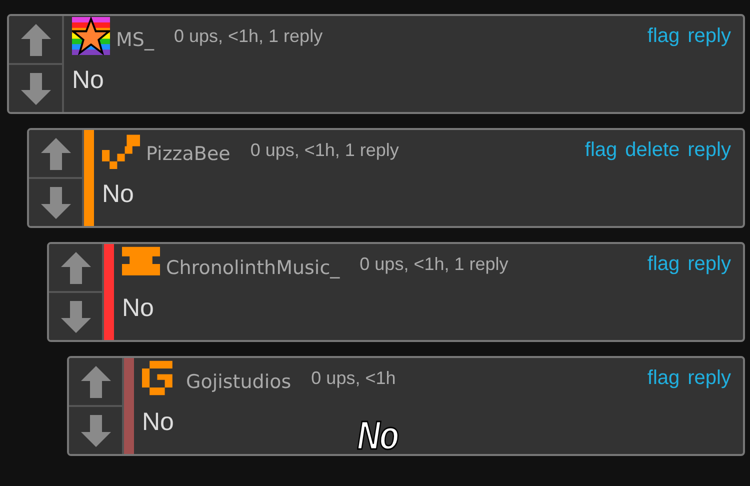 The image size is (750, 486). What do you see at coordinates (377, 436) in the screenshot?
I see `caption-text: No` at bounding box center [377, 436].